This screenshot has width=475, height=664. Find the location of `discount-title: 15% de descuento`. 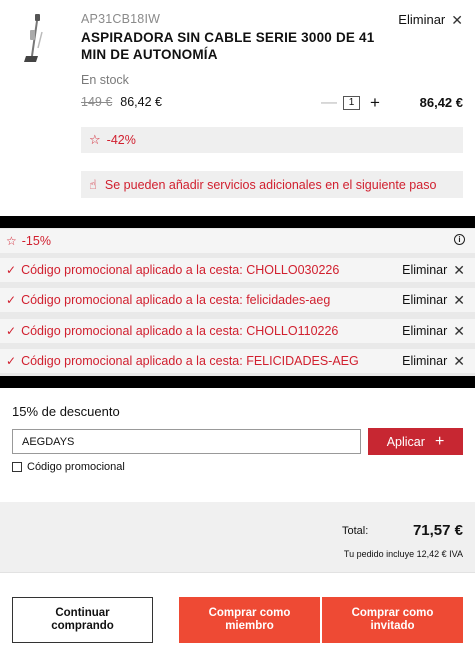

discount-title: 15% de descuento is located at coordinates (66, 411).